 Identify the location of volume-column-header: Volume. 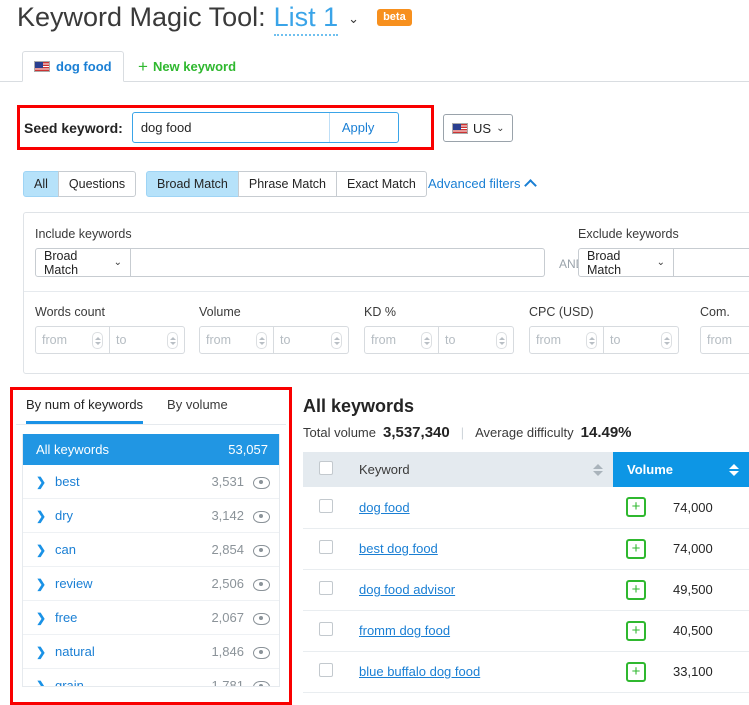
(681, 469).